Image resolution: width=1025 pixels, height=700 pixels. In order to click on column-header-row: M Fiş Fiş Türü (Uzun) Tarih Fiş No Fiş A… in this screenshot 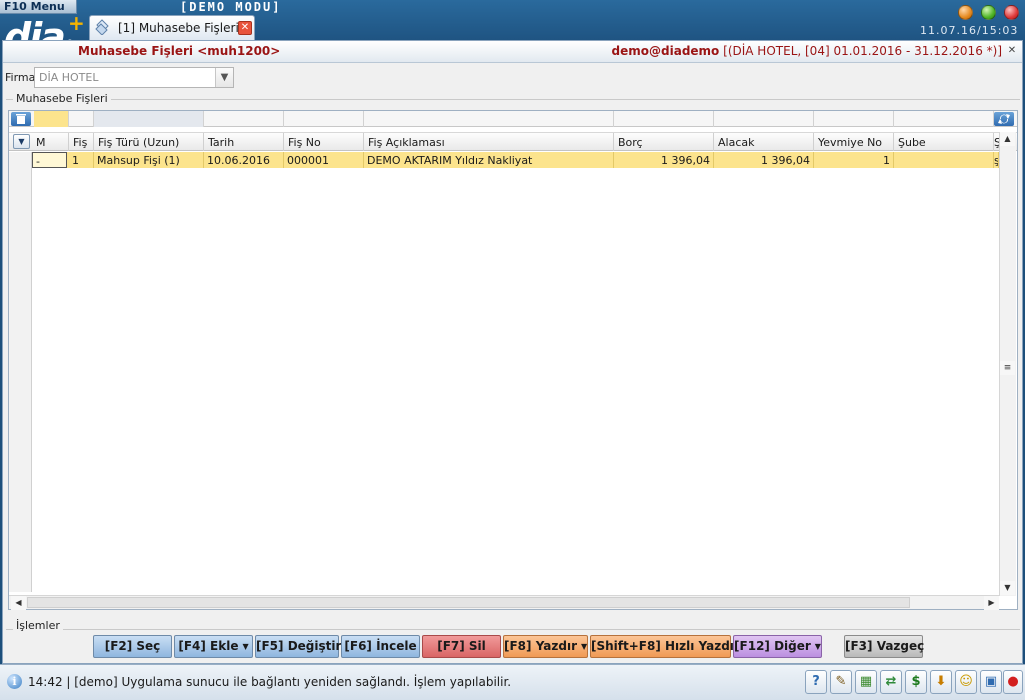, I will do `click(513, 141)`.